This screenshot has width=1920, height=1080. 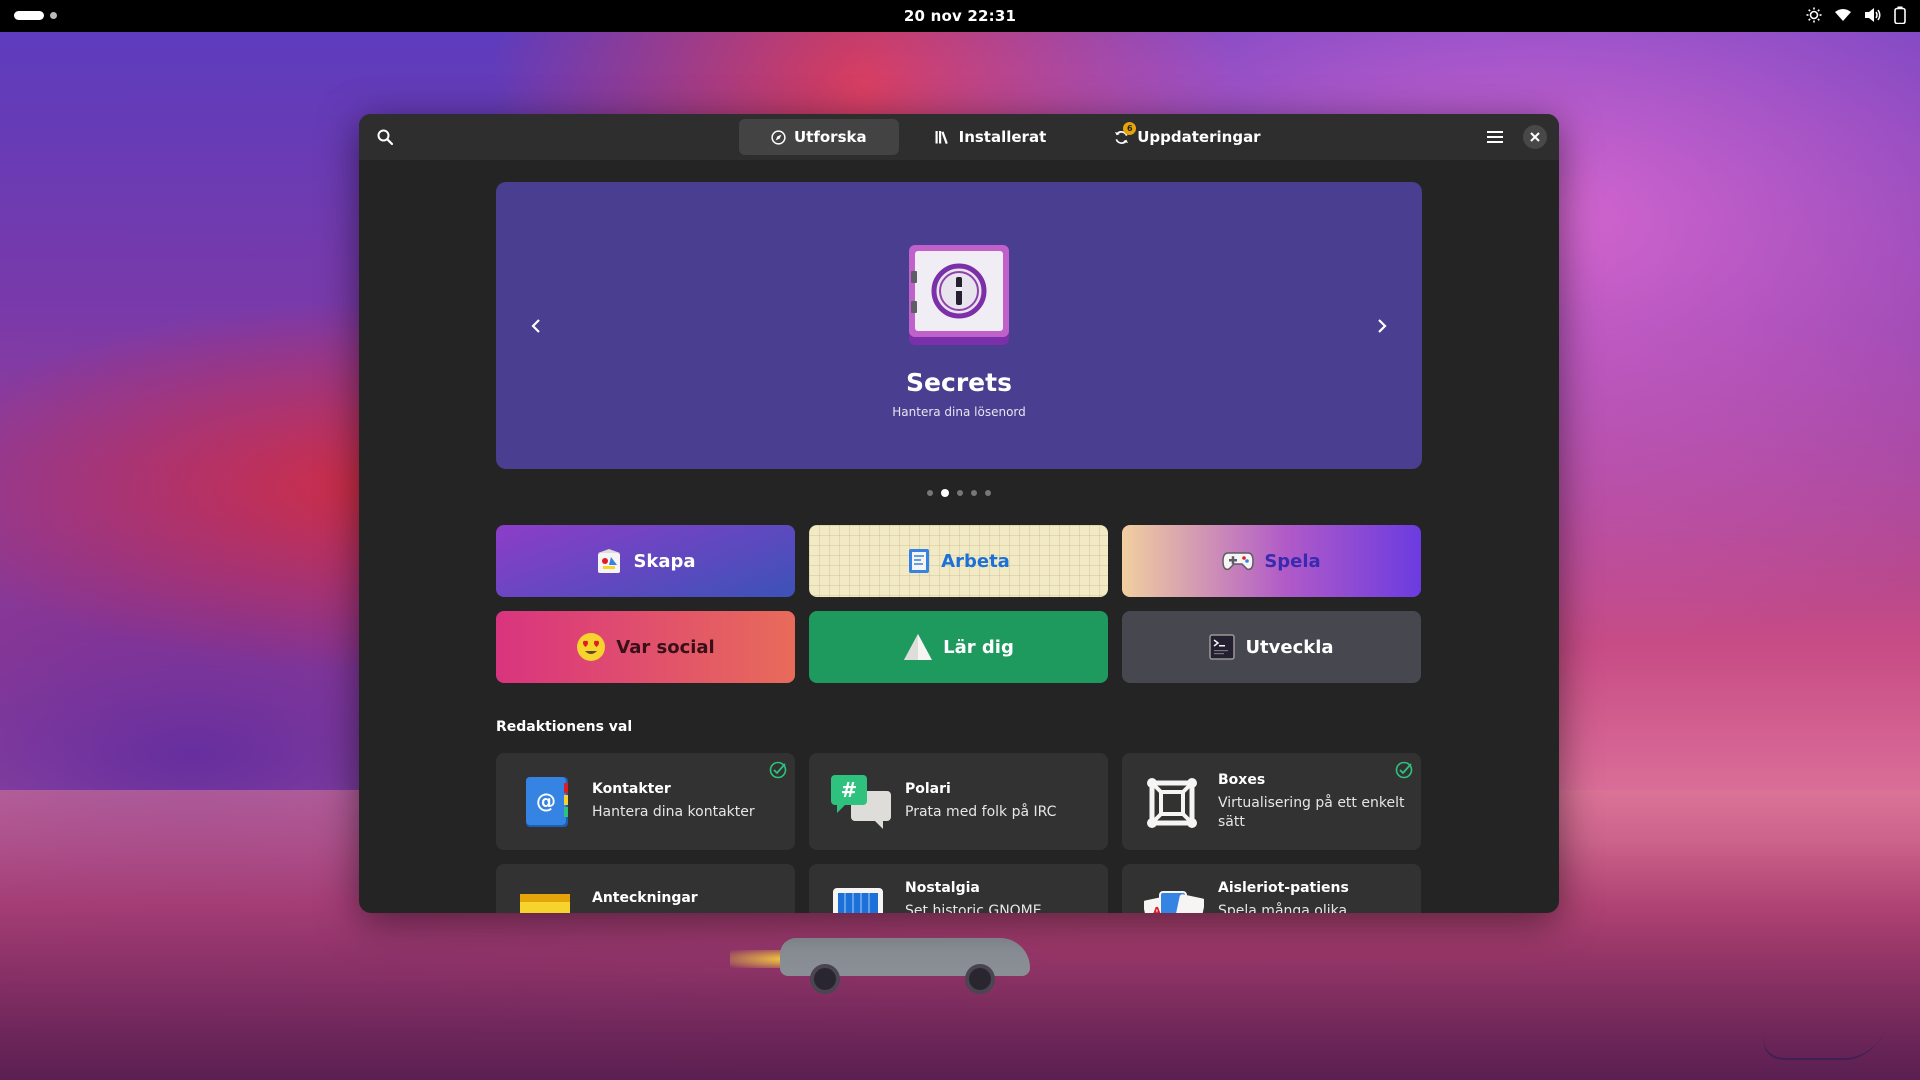 What do you see at coordinates (1292, 561) in the screenshot?
I see `category-play-label: Spela` at bounding box center [1292, 561].